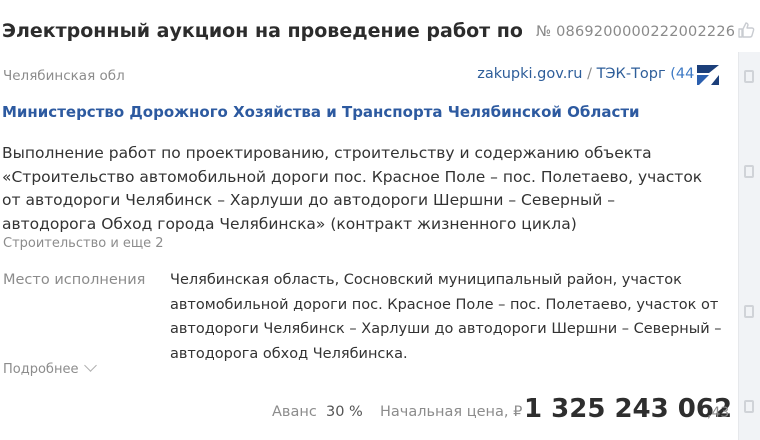  What do you see at coordinates (294, 412) in the screenshot?
I see `advance-label: Аванс` at bounding box center [294, 412].